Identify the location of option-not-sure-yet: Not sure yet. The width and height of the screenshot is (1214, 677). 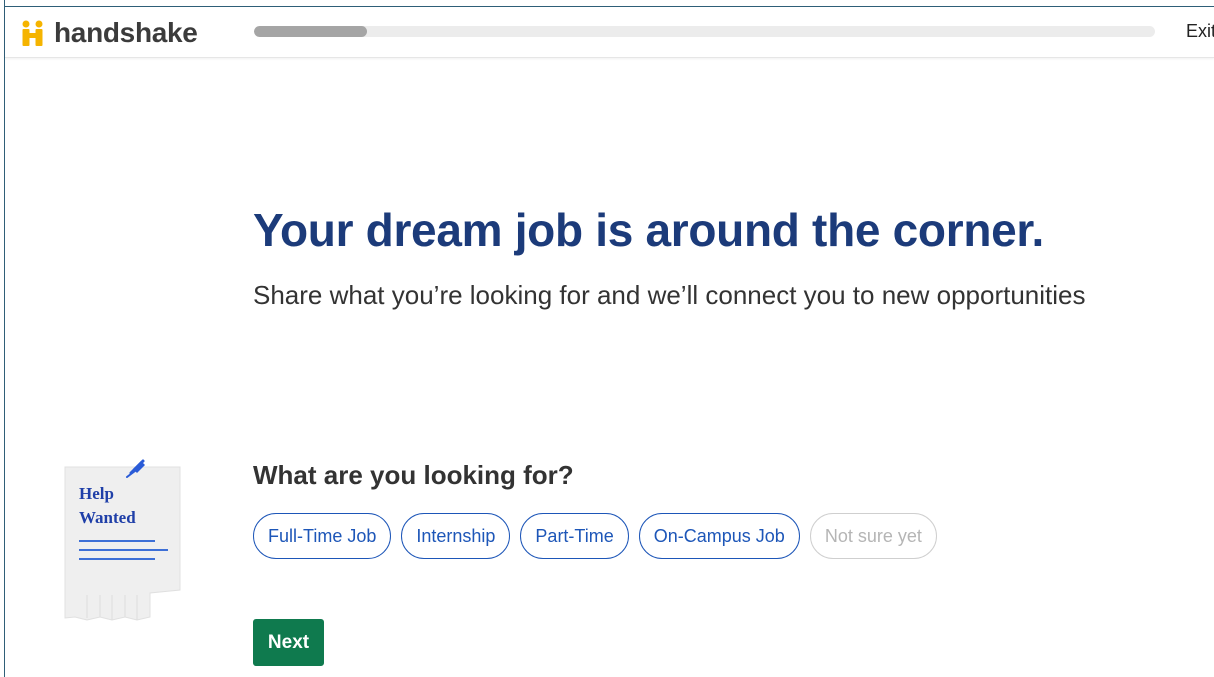
(873, 536).